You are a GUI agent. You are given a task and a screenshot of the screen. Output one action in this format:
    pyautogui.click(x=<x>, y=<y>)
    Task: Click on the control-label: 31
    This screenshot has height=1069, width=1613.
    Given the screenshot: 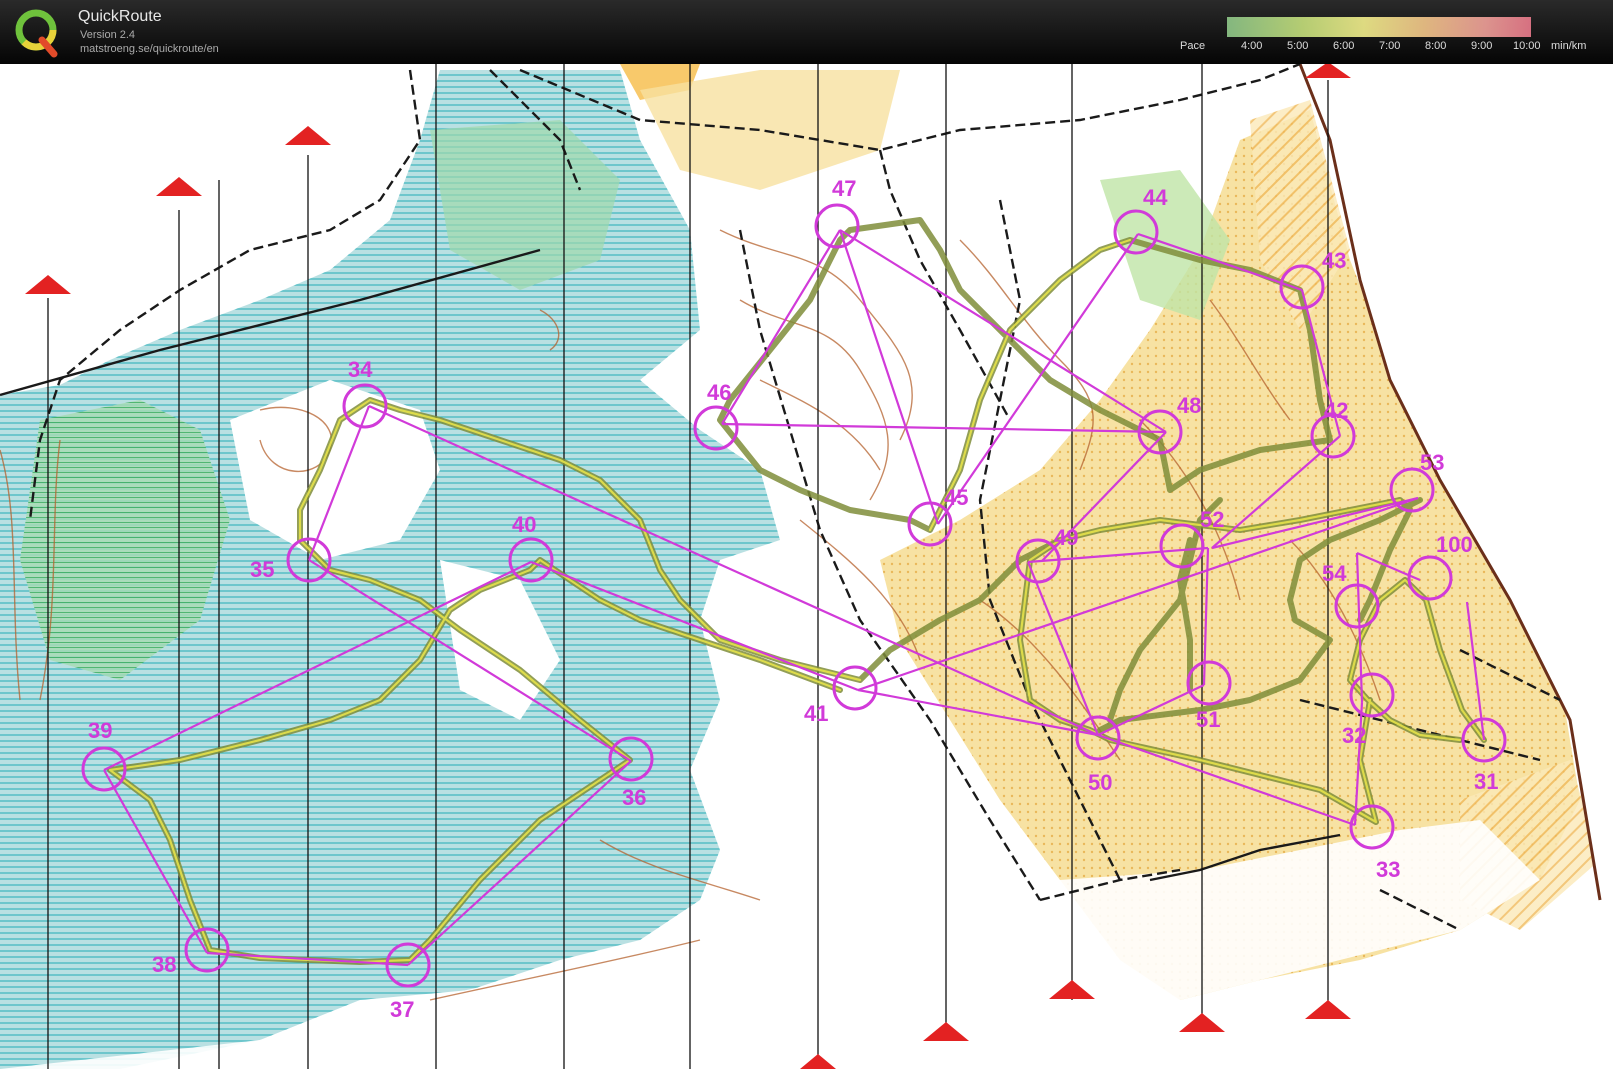 What is the action you would take?
    pyautogui.click(x=1486, y=781)
    